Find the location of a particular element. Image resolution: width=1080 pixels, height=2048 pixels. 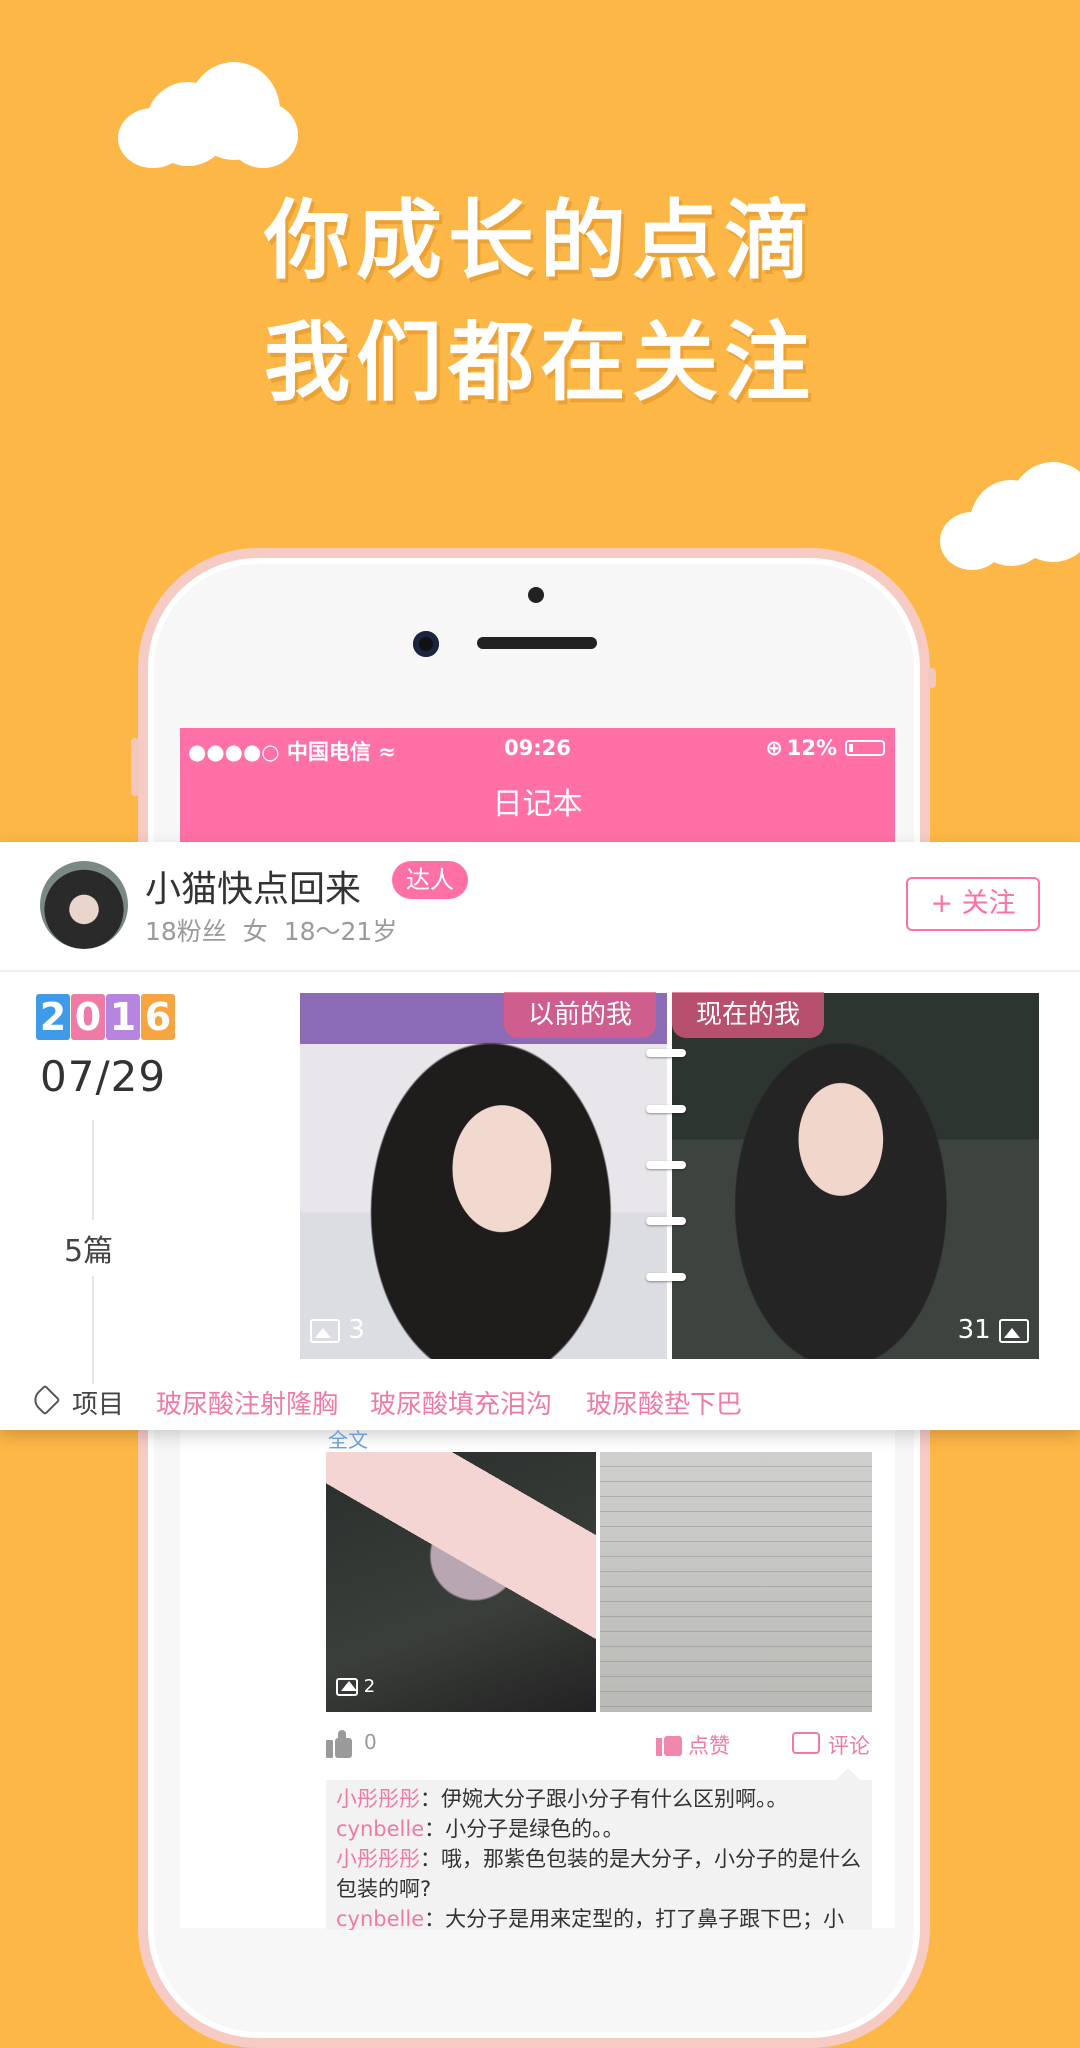

comment-text: ：伊婉大分子跟小分子有什么区别啊。。 is located at coordinates (604, 1799).